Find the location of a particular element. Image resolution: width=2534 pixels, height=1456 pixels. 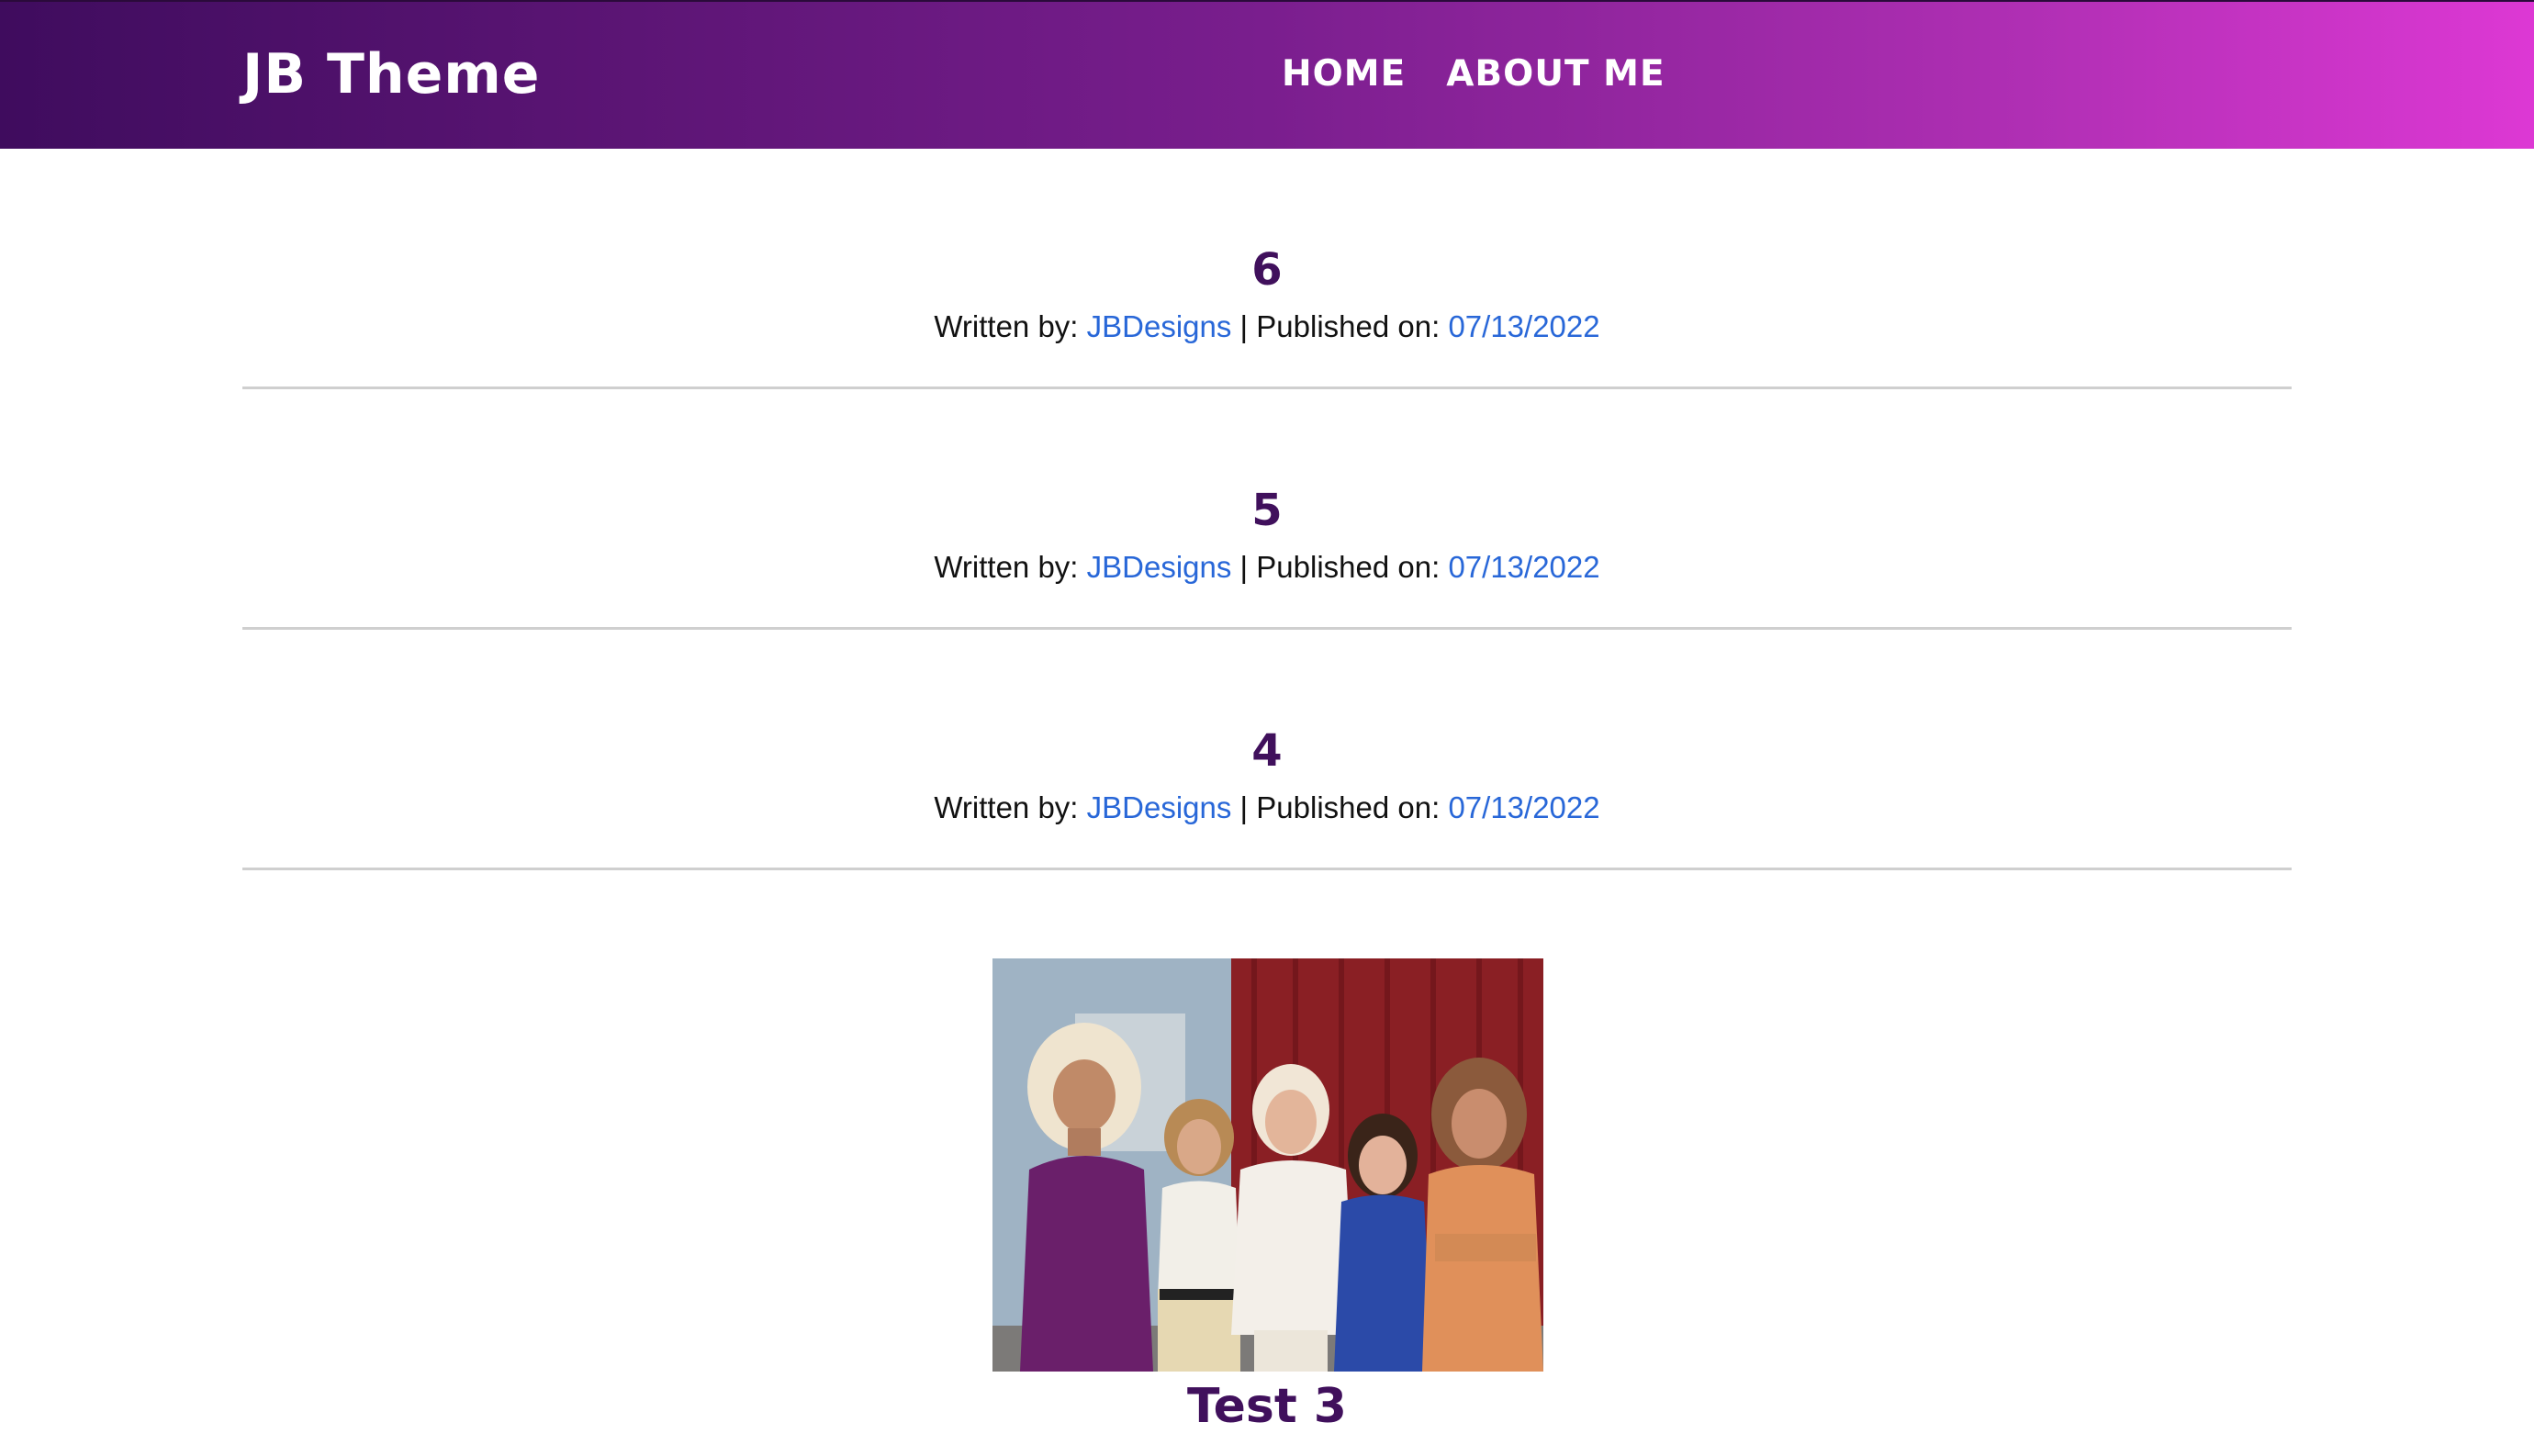

post-title: 5 is located at coordinates (1266, 510).